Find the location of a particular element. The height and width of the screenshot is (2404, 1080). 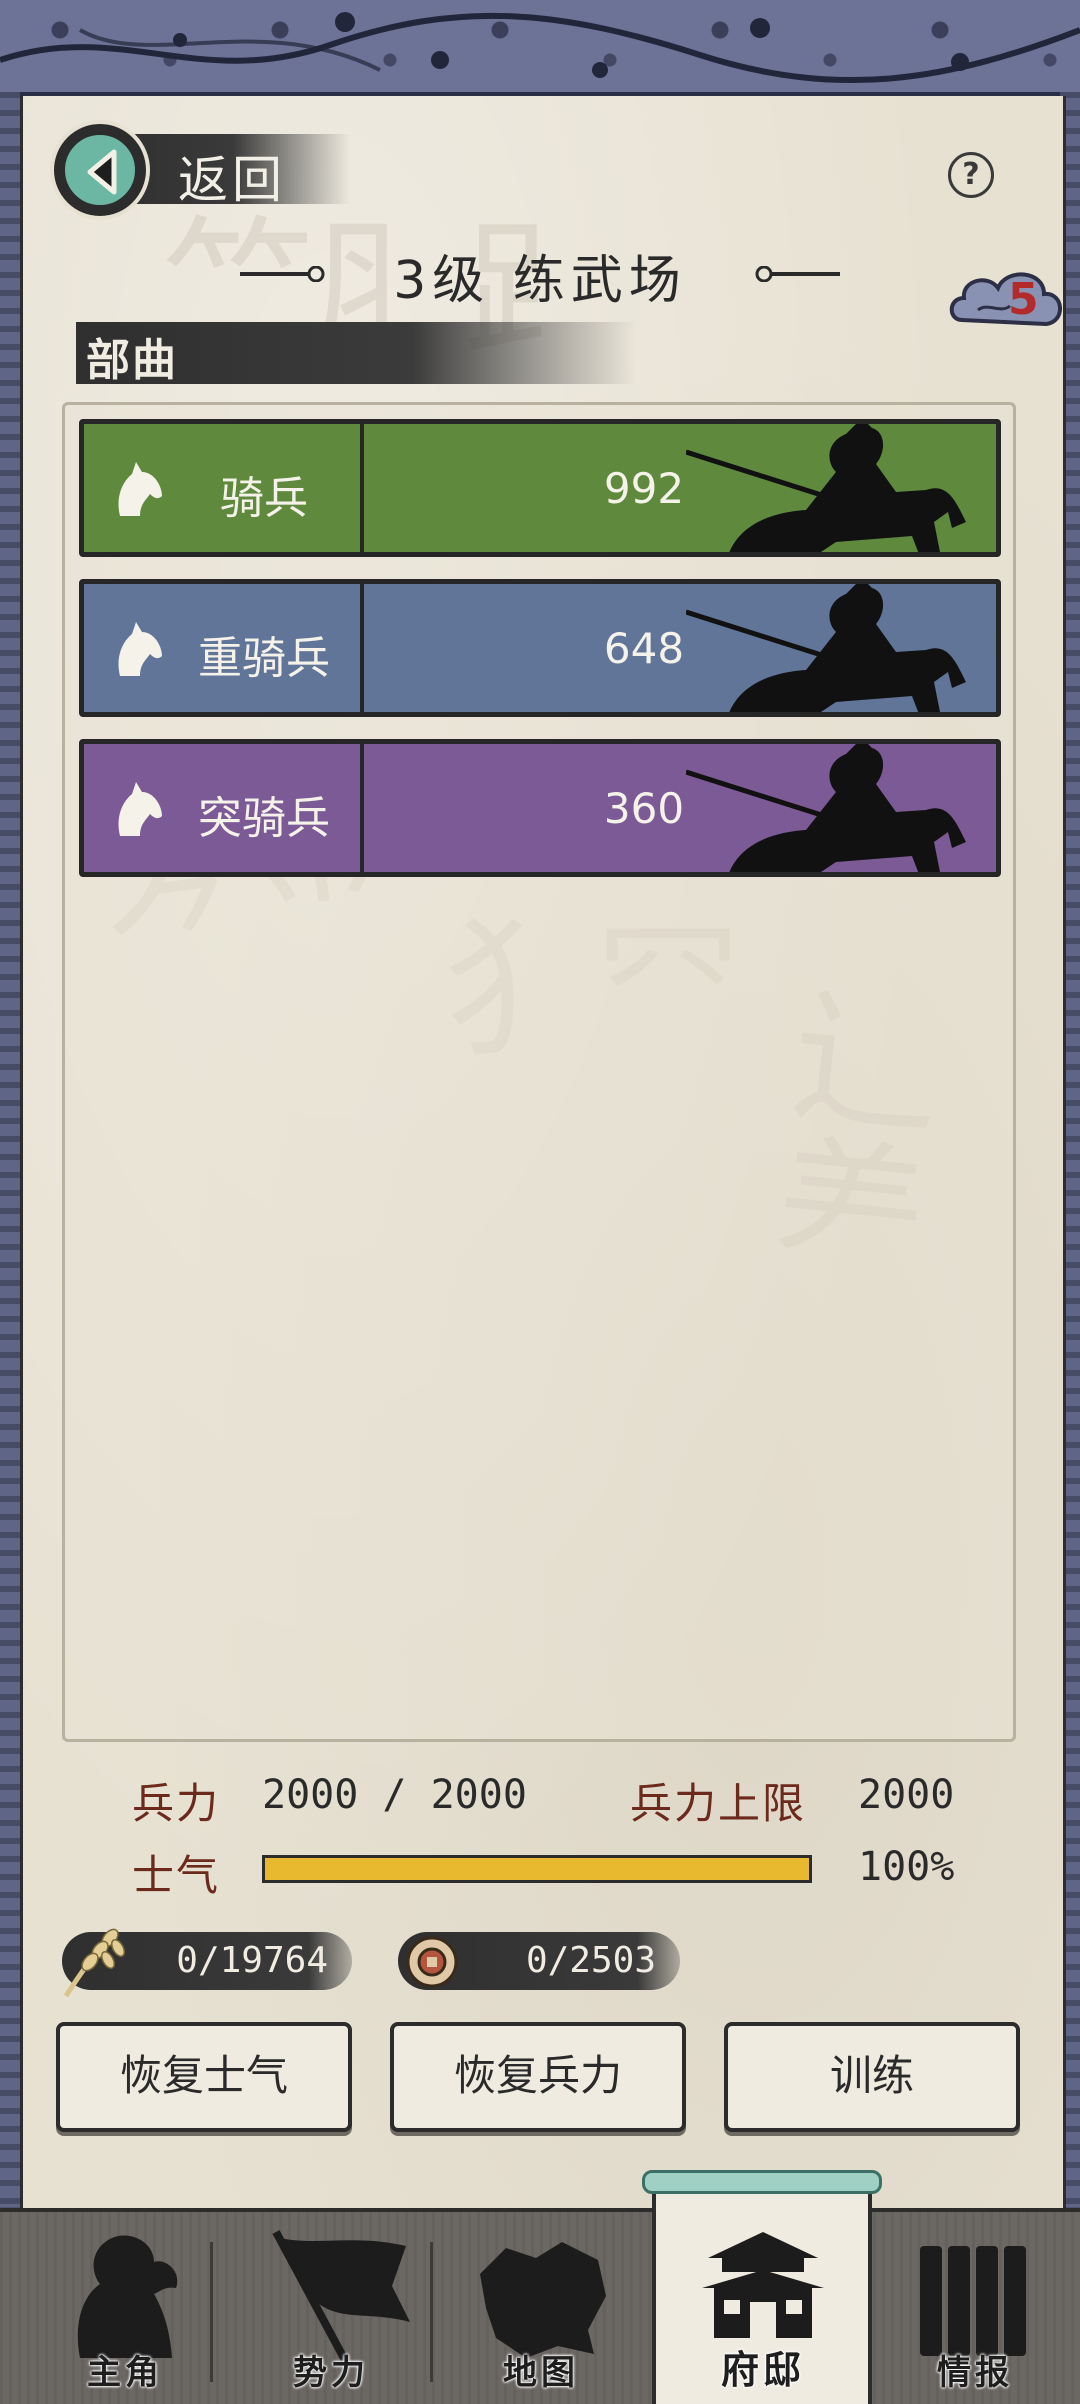

back-label: 返回 is located at coordinates (232, 180).